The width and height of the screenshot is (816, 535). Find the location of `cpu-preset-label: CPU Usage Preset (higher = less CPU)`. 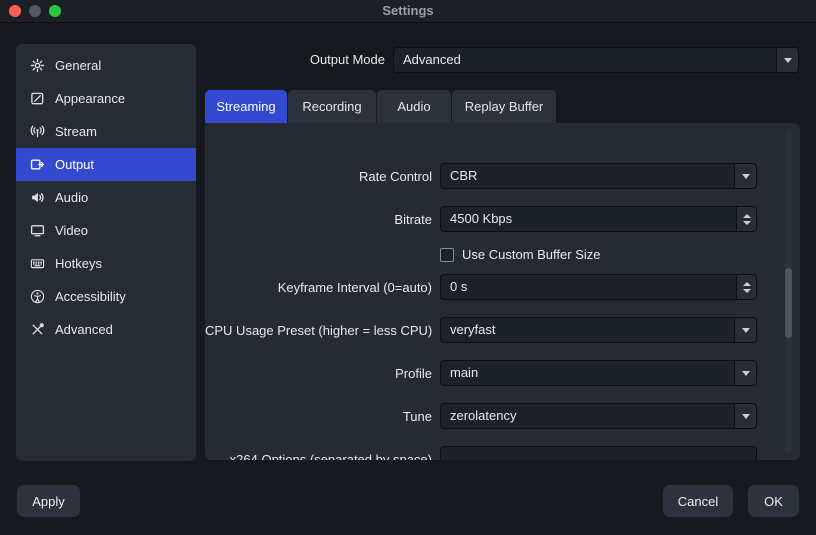

cpu-preset-label: CPU Usage Preset (higher = less CPU) is located at coordinates (319, 330).